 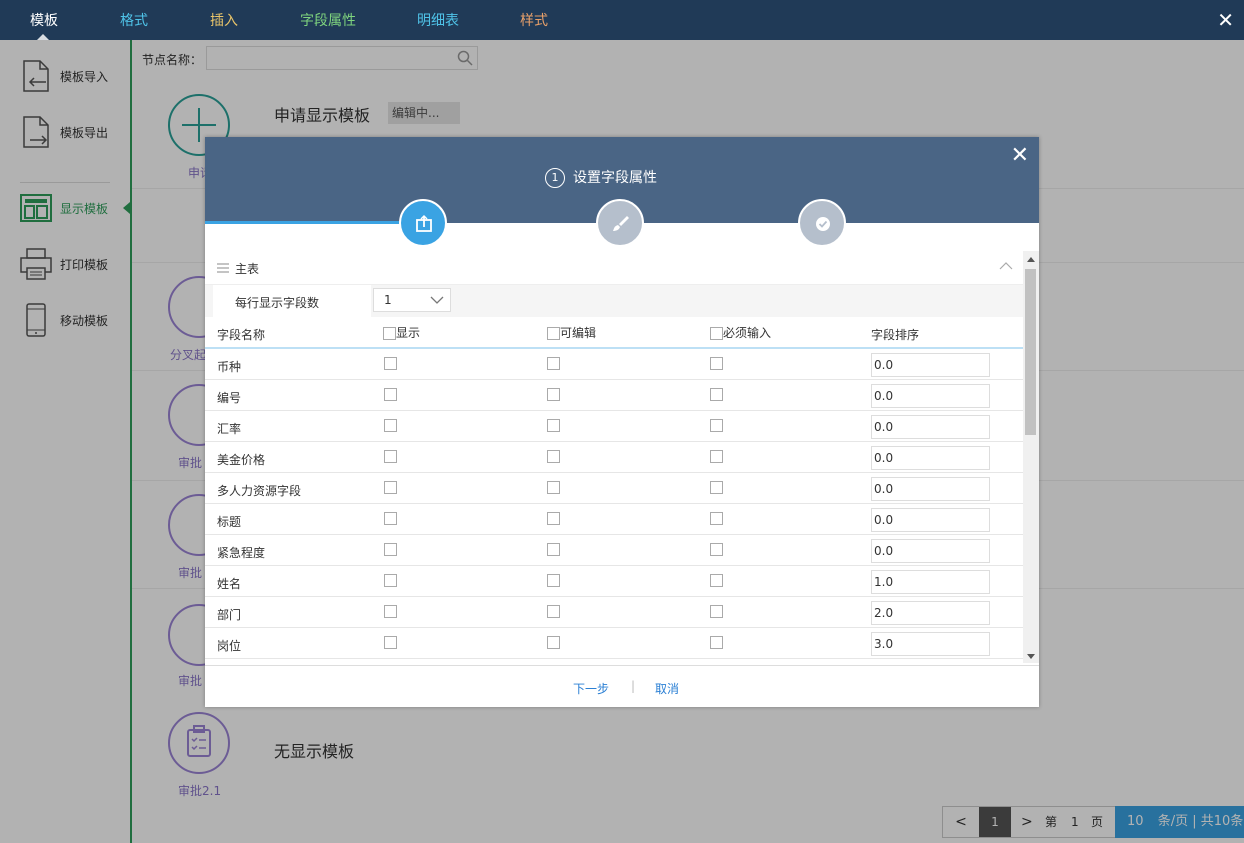 I want to click on table-row: 岗位 3.0, so click(x=614, y=643).